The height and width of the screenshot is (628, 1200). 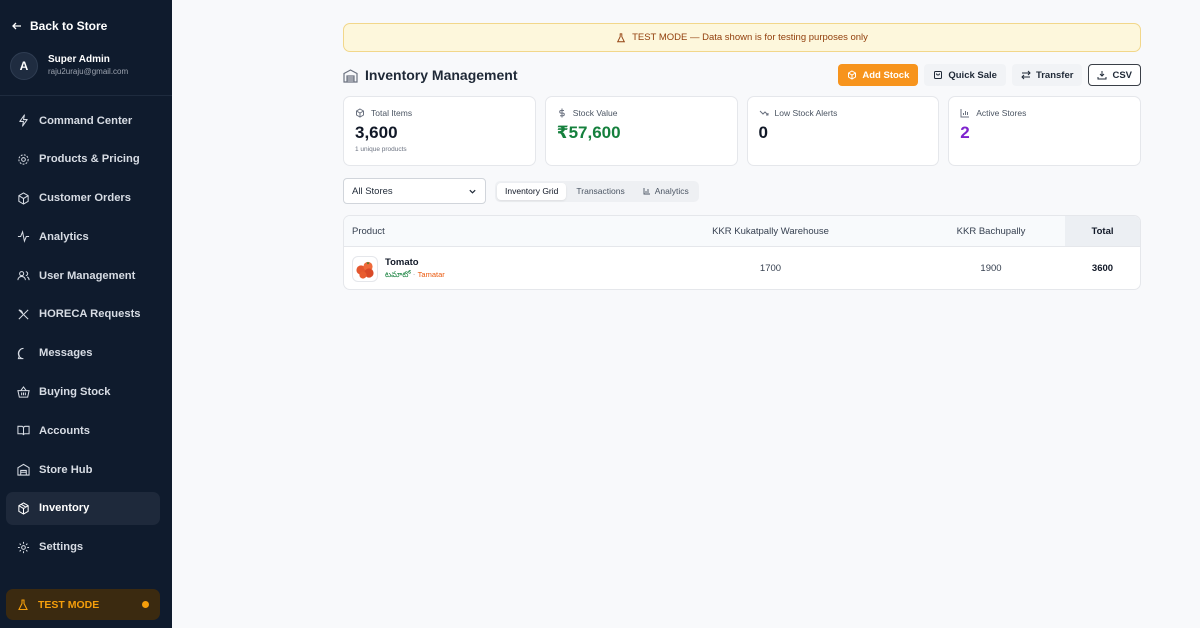 I want to click on stat-value: 3,600, so click(x=376, y=132).